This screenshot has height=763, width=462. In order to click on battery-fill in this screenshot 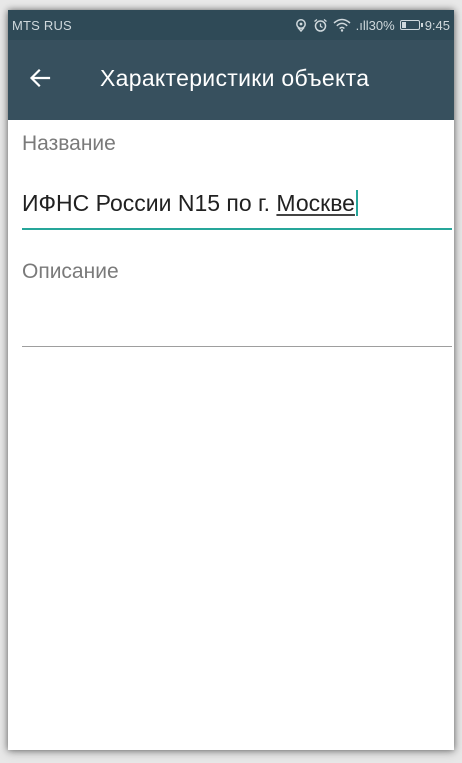, I will do `click(403, 25)`.